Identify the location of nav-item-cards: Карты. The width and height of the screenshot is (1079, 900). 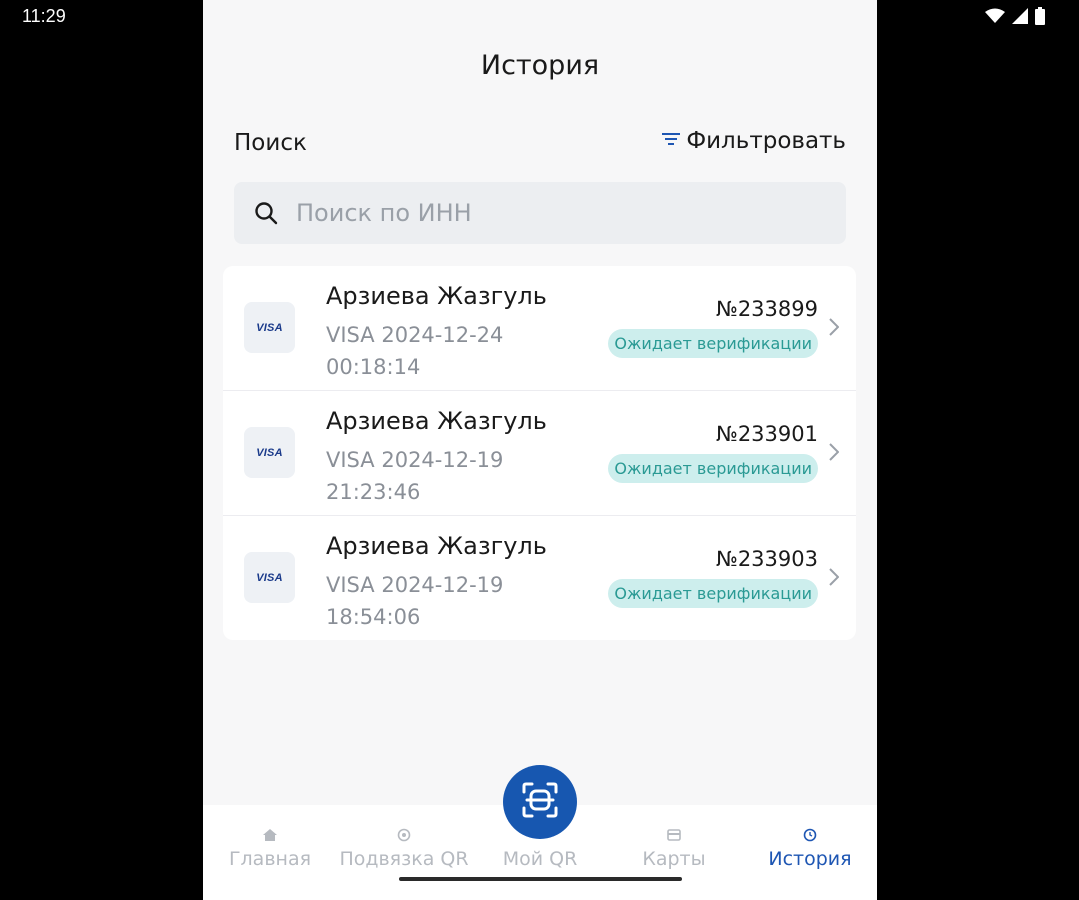
(674, 848).